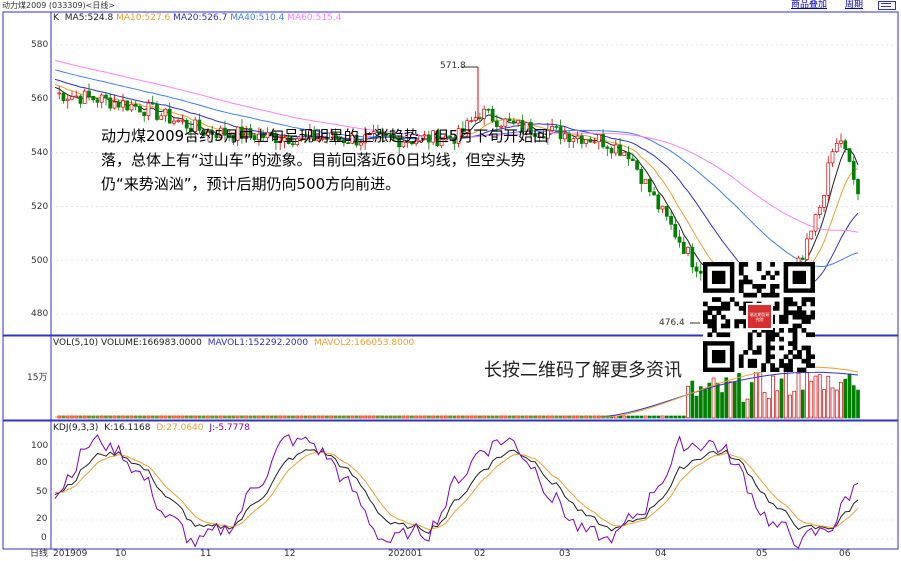  Describe the element at coordinates (405, 554) in the screenshot. I see `x-axis-label: 202001` at that location.